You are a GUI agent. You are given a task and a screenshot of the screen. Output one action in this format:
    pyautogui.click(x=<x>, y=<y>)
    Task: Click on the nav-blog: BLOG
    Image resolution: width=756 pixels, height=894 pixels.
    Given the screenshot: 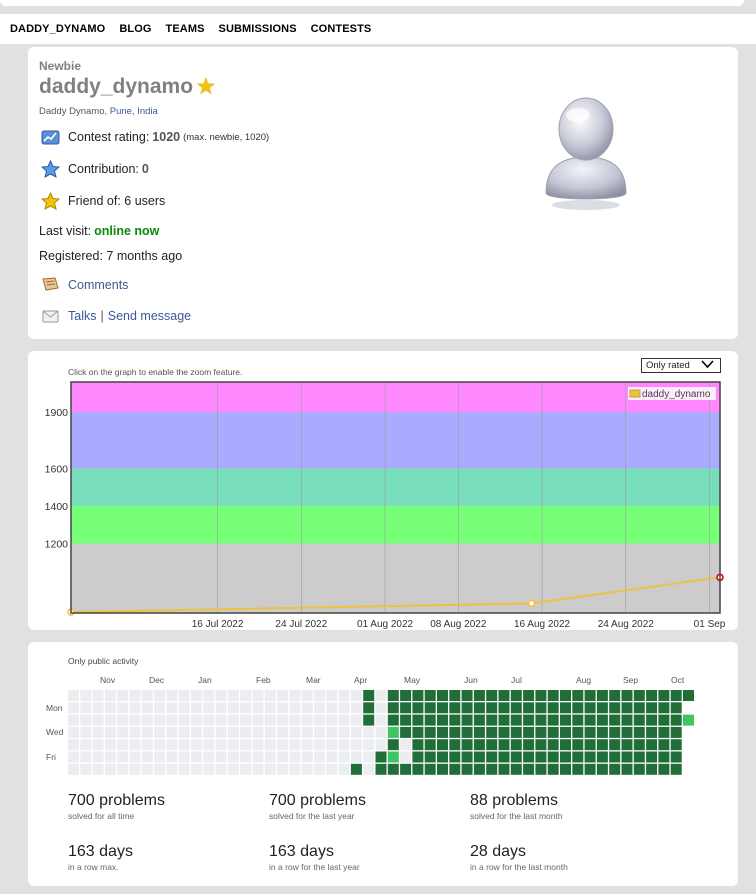 What is the action you would take?
    pyautogui.click(x=135, y=29)
    